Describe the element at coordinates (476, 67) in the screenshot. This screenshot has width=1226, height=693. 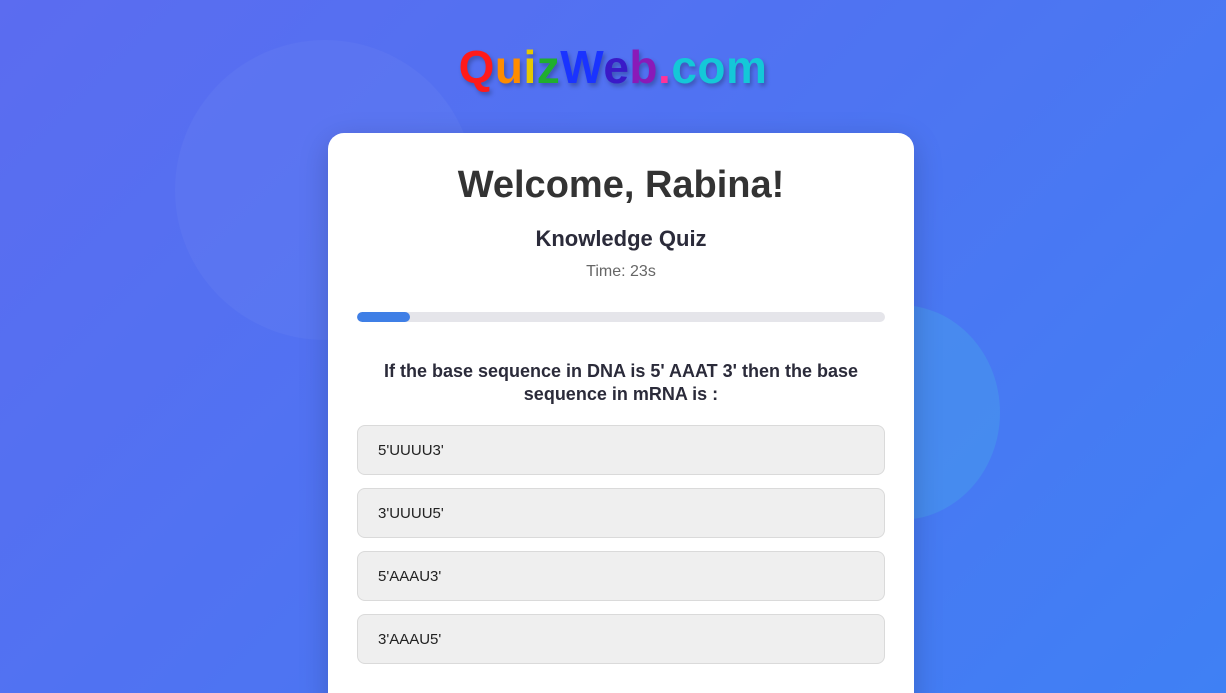
I see `logo-letter: Q` at that location.